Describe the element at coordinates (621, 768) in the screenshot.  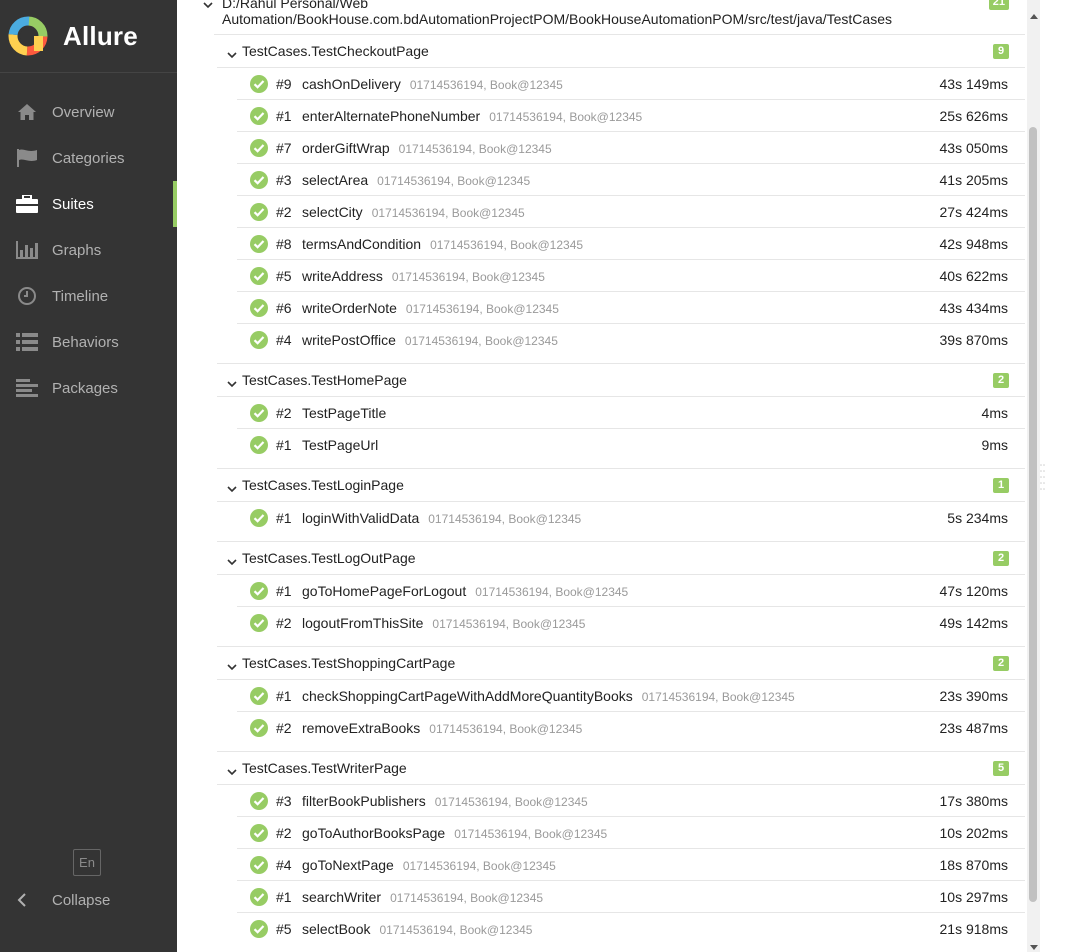
I see `suite-group-header: TestCases.TestWriterPage 5` at that location.